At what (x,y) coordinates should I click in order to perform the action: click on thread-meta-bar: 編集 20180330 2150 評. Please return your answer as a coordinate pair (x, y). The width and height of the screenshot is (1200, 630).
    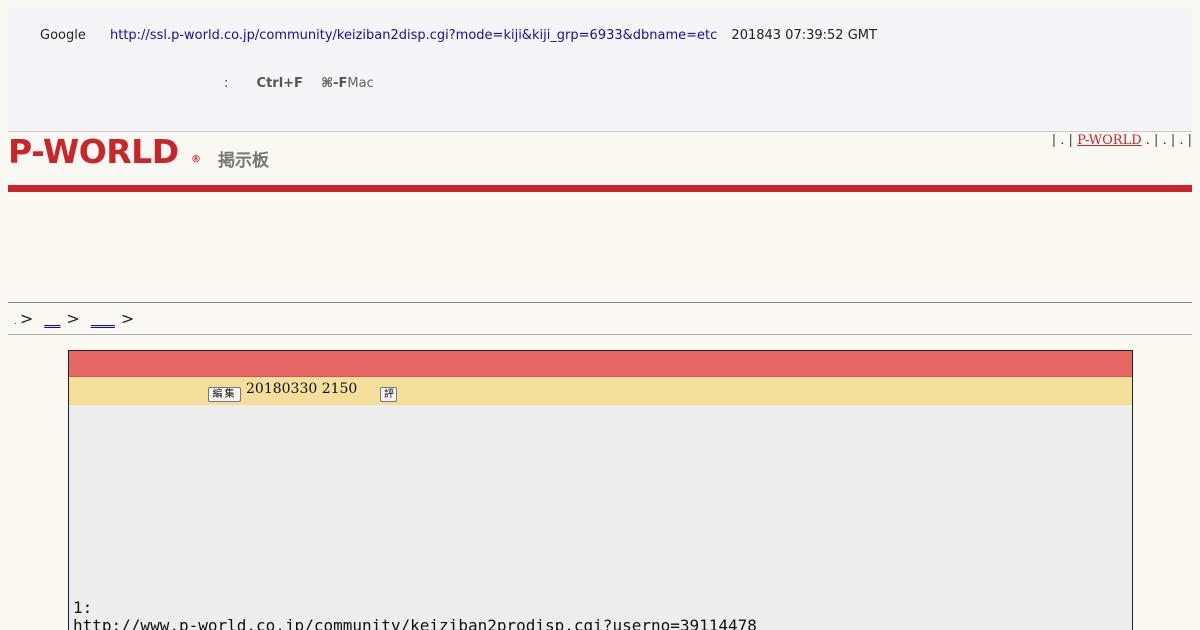
    Looking at the image, I should click on (600, 391).